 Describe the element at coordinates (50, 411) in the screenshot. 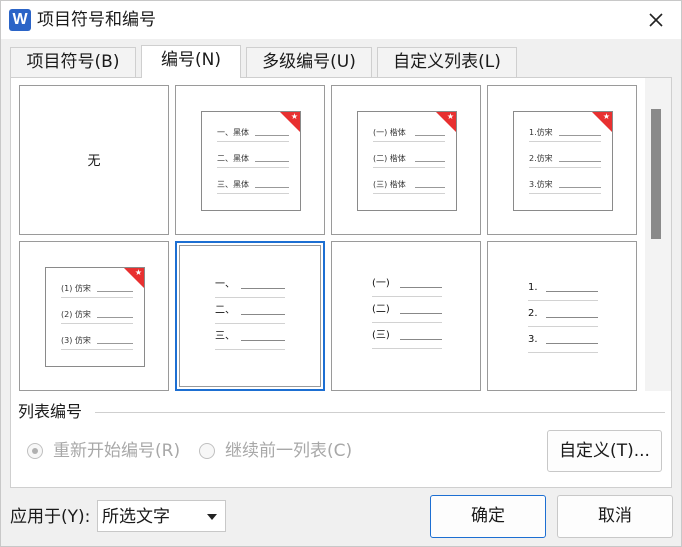

I see `list-numbering-heading: 列表编号` at that location.